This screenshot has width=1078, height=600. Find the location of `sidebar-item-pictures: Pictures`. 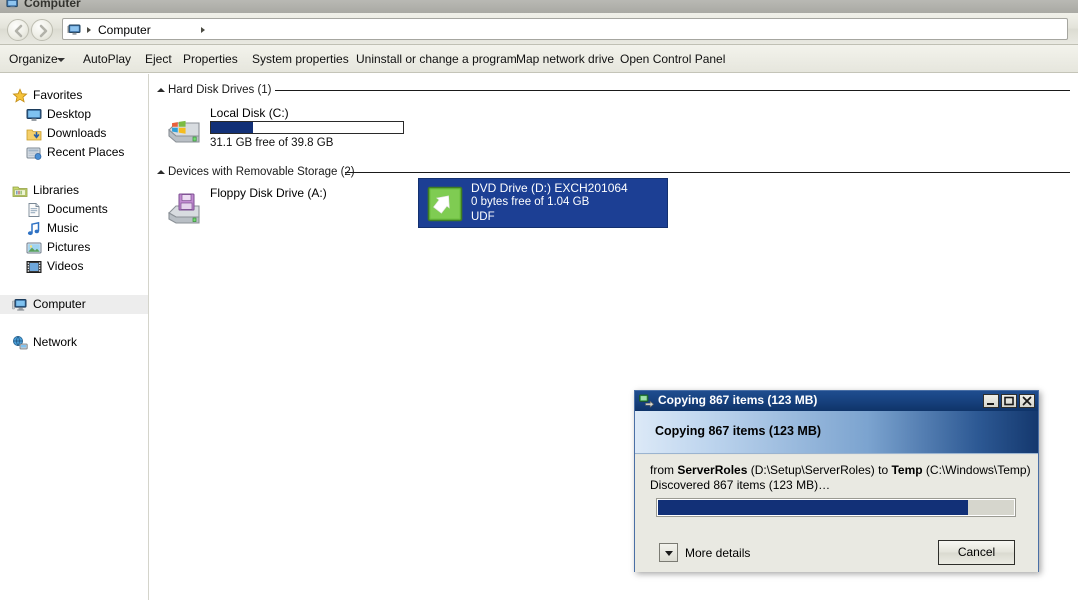

sidebar-item-pictures: Pictures is located at coordinates (74, 247).